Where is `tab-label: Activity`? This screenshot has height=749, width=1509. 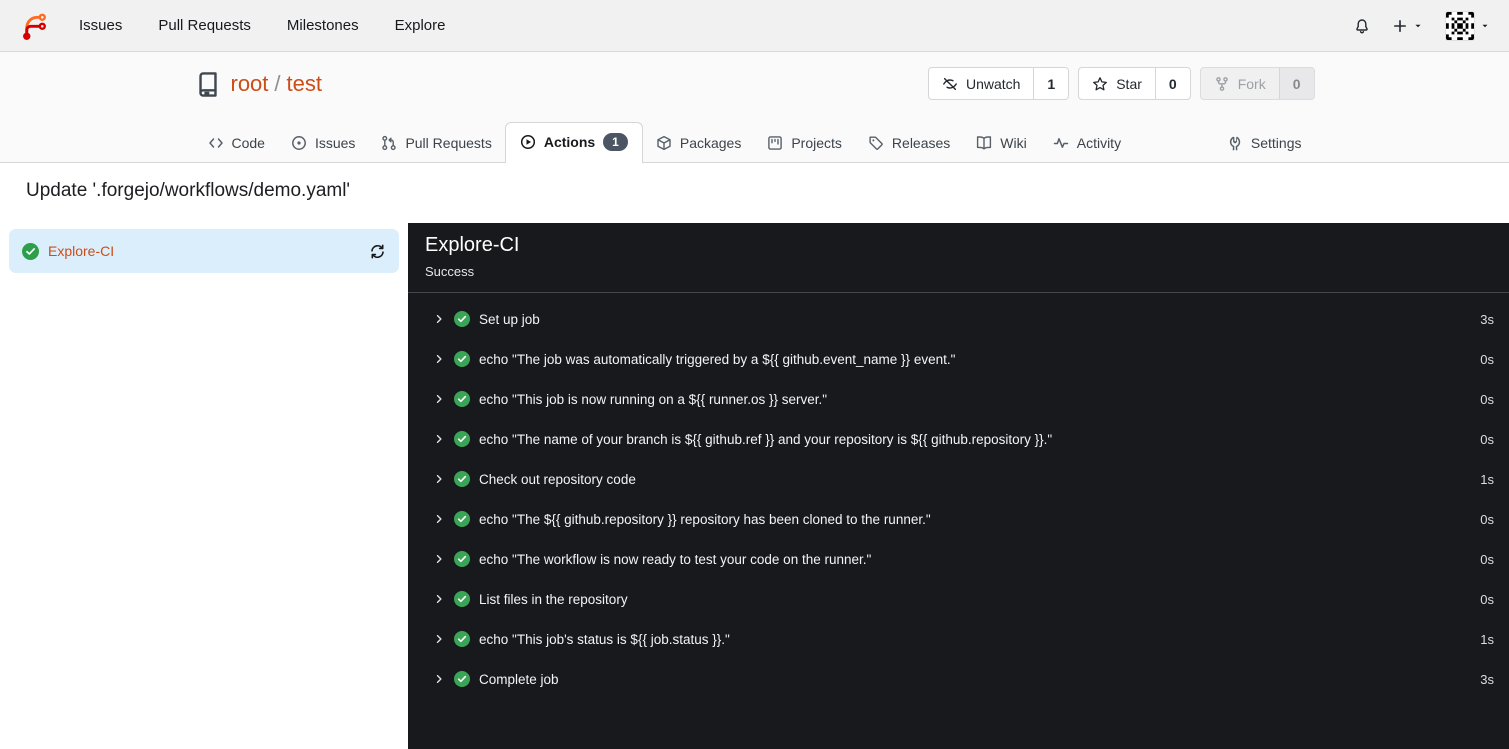 tab-label: Activity is located at coordinates (1099, 143).